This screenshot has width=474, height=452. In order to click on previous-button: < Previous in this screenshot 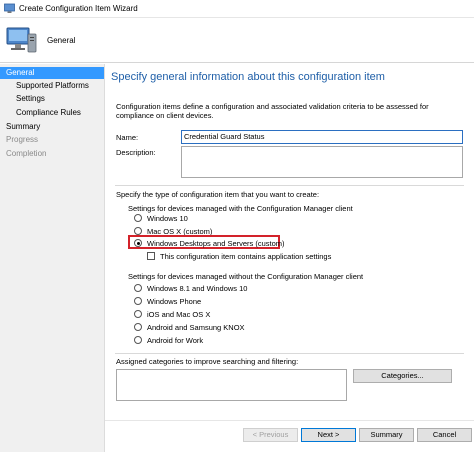, I will do `click(270, 435)`.